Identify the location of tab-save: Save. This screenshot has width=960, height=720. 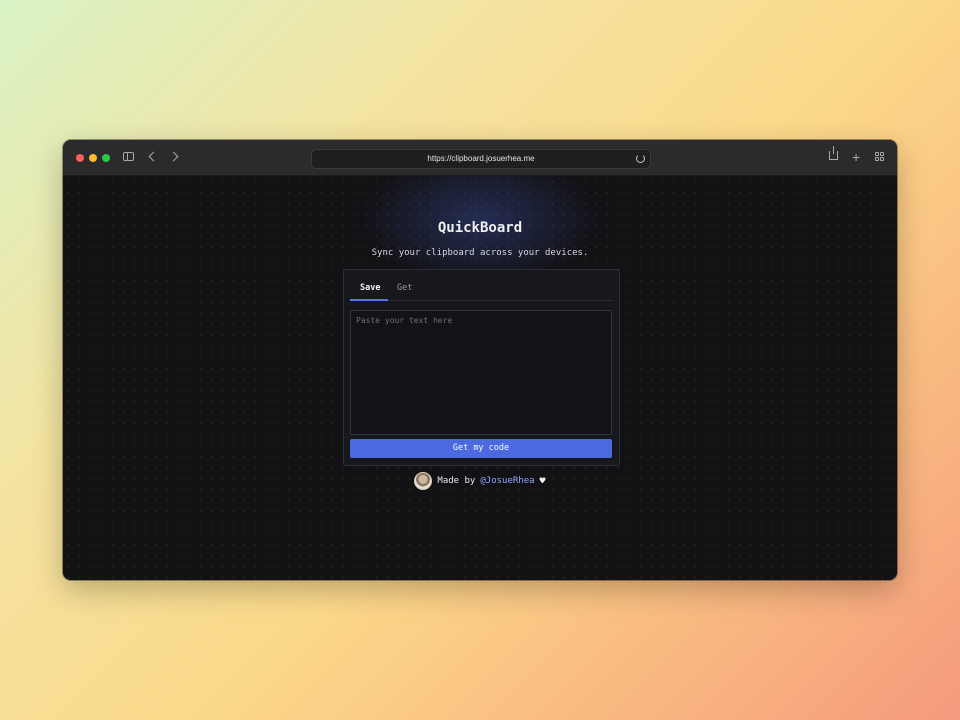
(370, 288).